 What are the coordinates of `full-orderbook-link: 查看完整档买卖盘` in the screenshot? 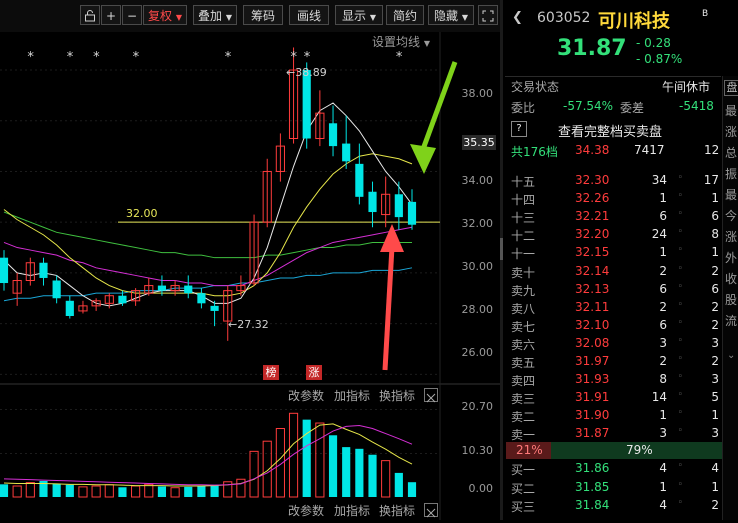 It's located at (610, 130).